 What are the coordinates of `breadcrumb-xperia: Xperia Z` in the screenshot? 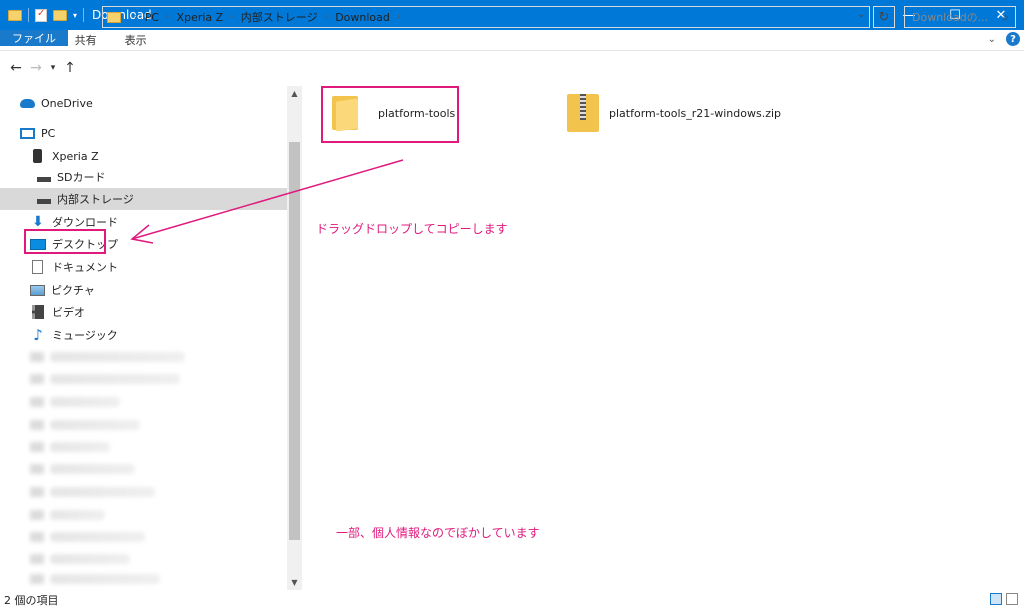 It's located at (200, 17).